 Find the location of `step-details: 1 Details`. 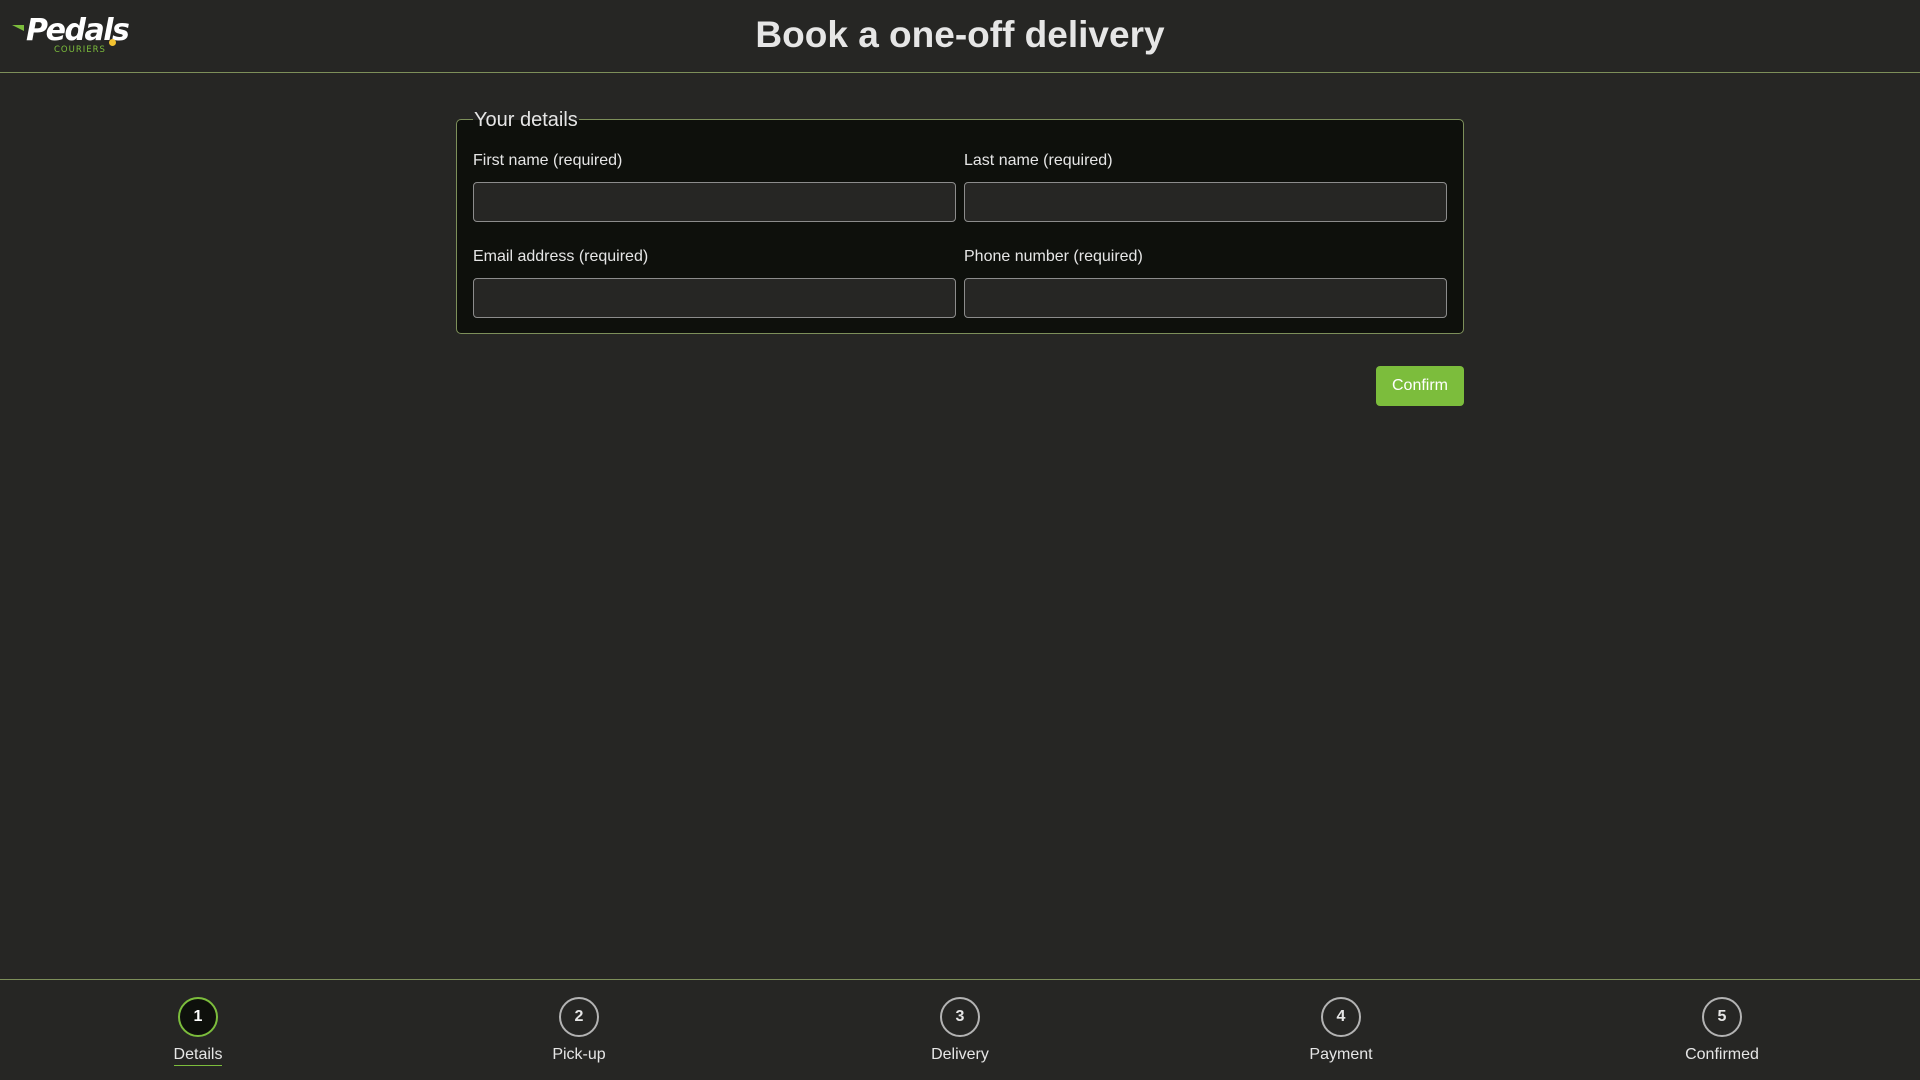

step-details: 1 Details is located at coordinates (198, 1031).